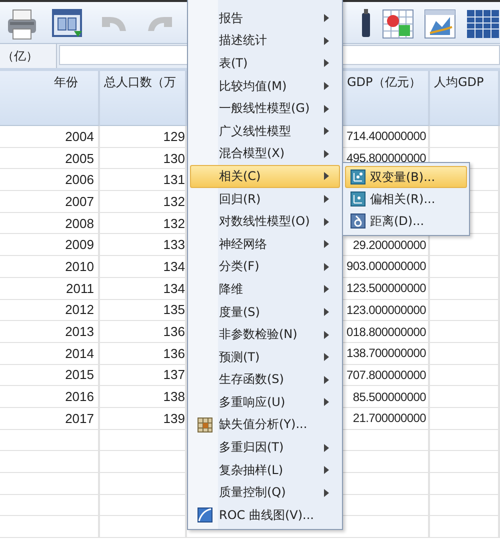 The height and width of the screenshot is (550, 500). Describe the element at coordinates (28, 56) in the screenshot. I see `cell-reference: （亿）` at that location.